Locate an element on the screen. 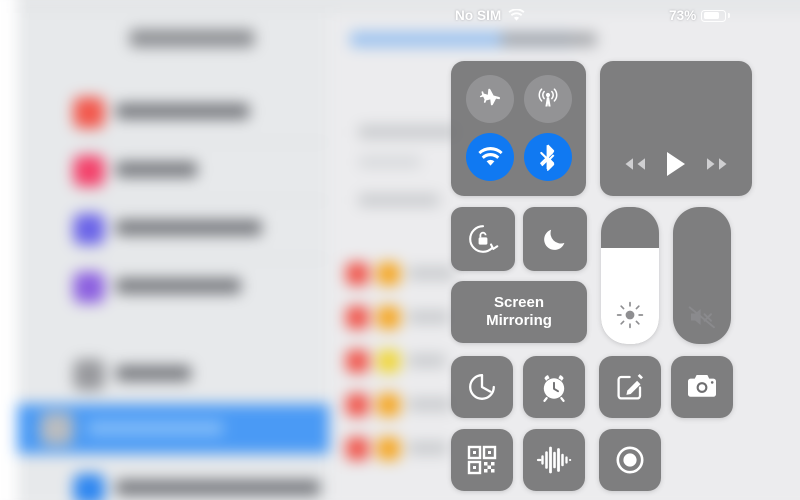 The width and height of the screenshot is (800, 500). screen-mirroring-button: Screen Mirroring is located at coordinates (519, 312).